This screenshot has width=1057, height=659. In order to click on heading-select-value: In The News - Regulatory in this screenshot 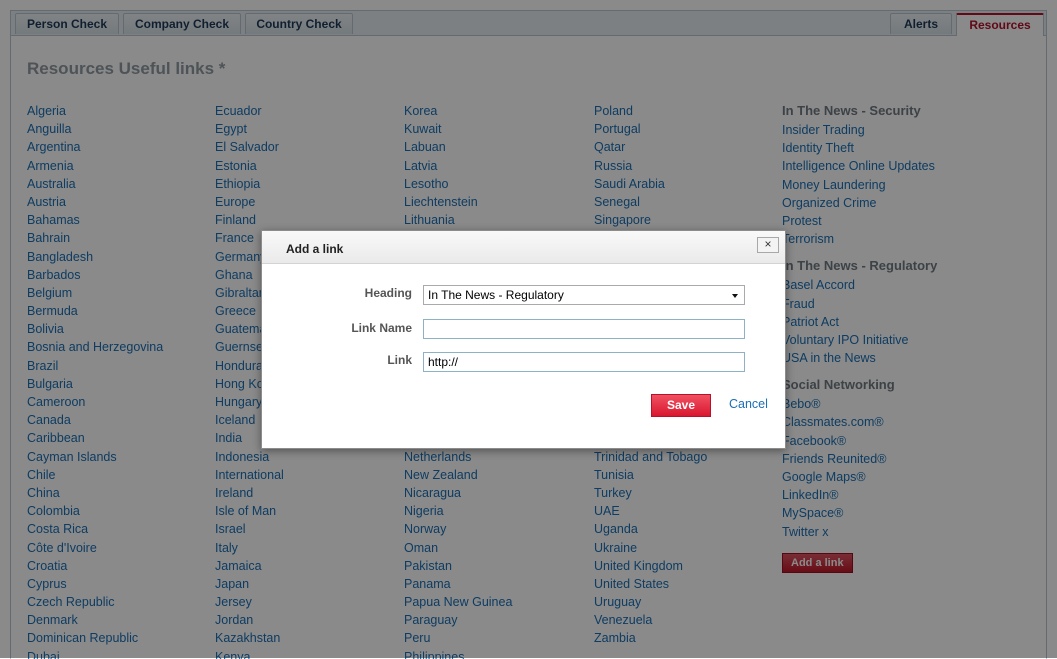, I will do `click(496, 295)`.